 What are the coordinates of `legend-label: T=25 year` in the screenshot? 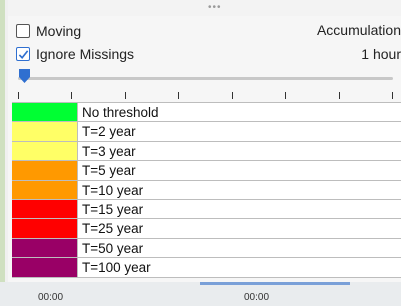 It's located at (113, 229).